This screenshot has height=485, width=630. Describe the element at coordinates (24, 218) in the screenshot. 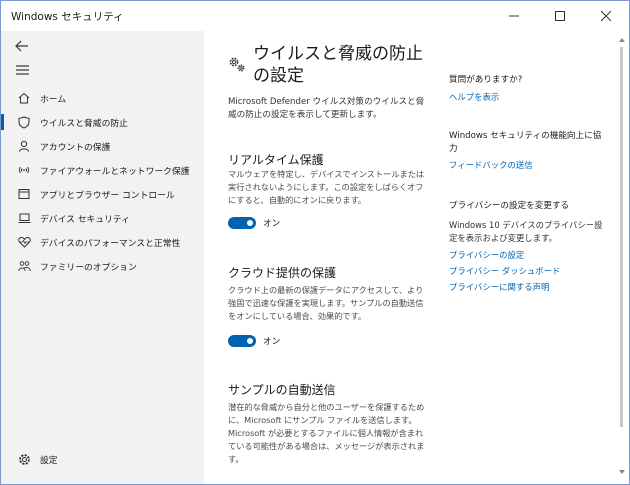

I see `laptop-icon` at that location.